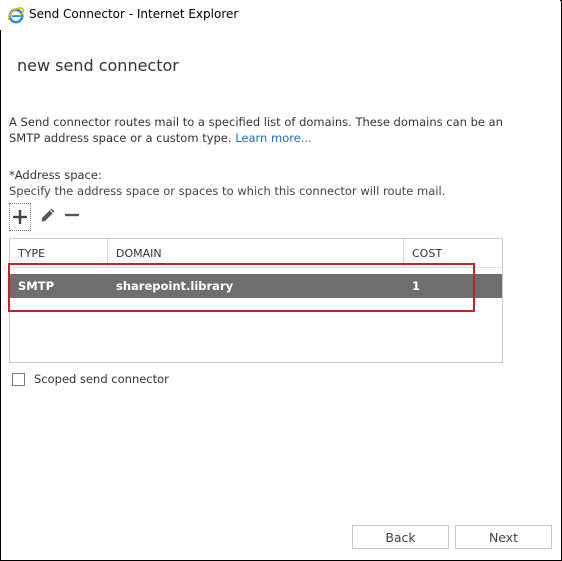 Image resolution: width=562 pixels, height=561 pixels. Describe the element at coordinates (453, 253) in the screenshot. I see `column-header-cost: COST` at that location.